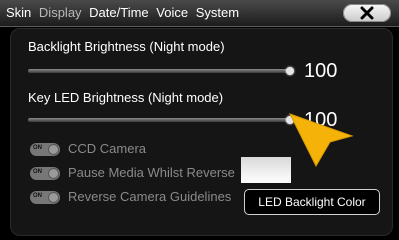 This screenshot has height=240, width=399. I want to click on tab-skin: Skin, so click(18, 12).